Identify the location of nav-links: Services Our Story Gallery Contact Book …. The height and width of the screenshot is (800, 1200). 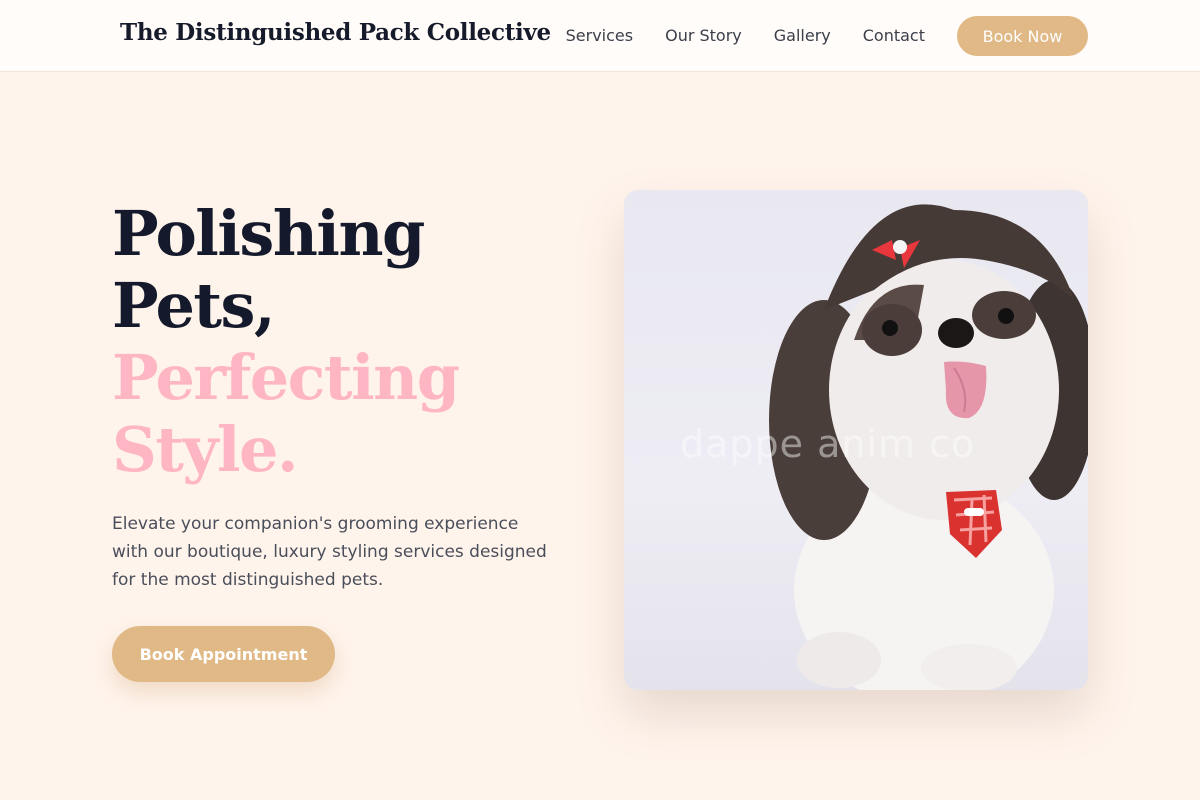
(827, 36).